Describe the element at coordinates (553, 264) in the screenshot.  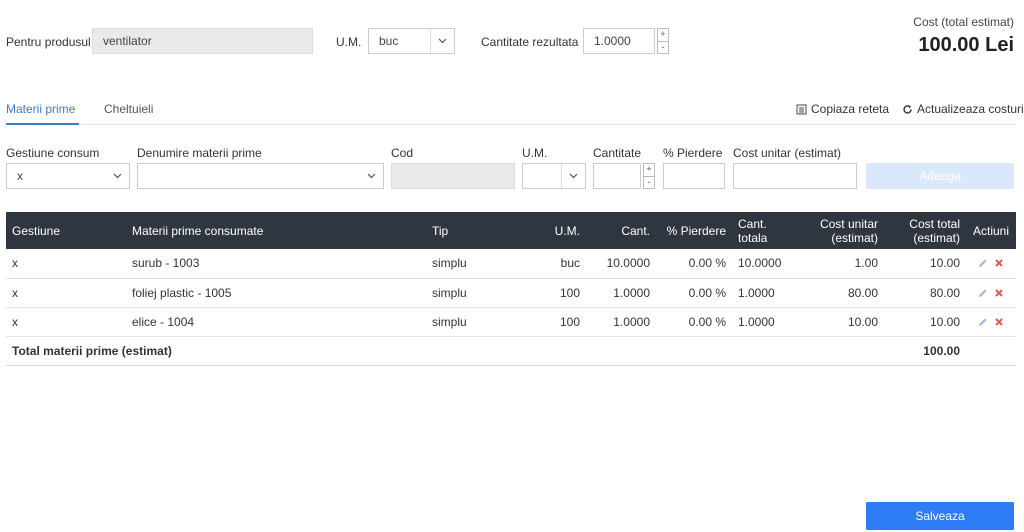
I see `cell-um: buc` at that location.